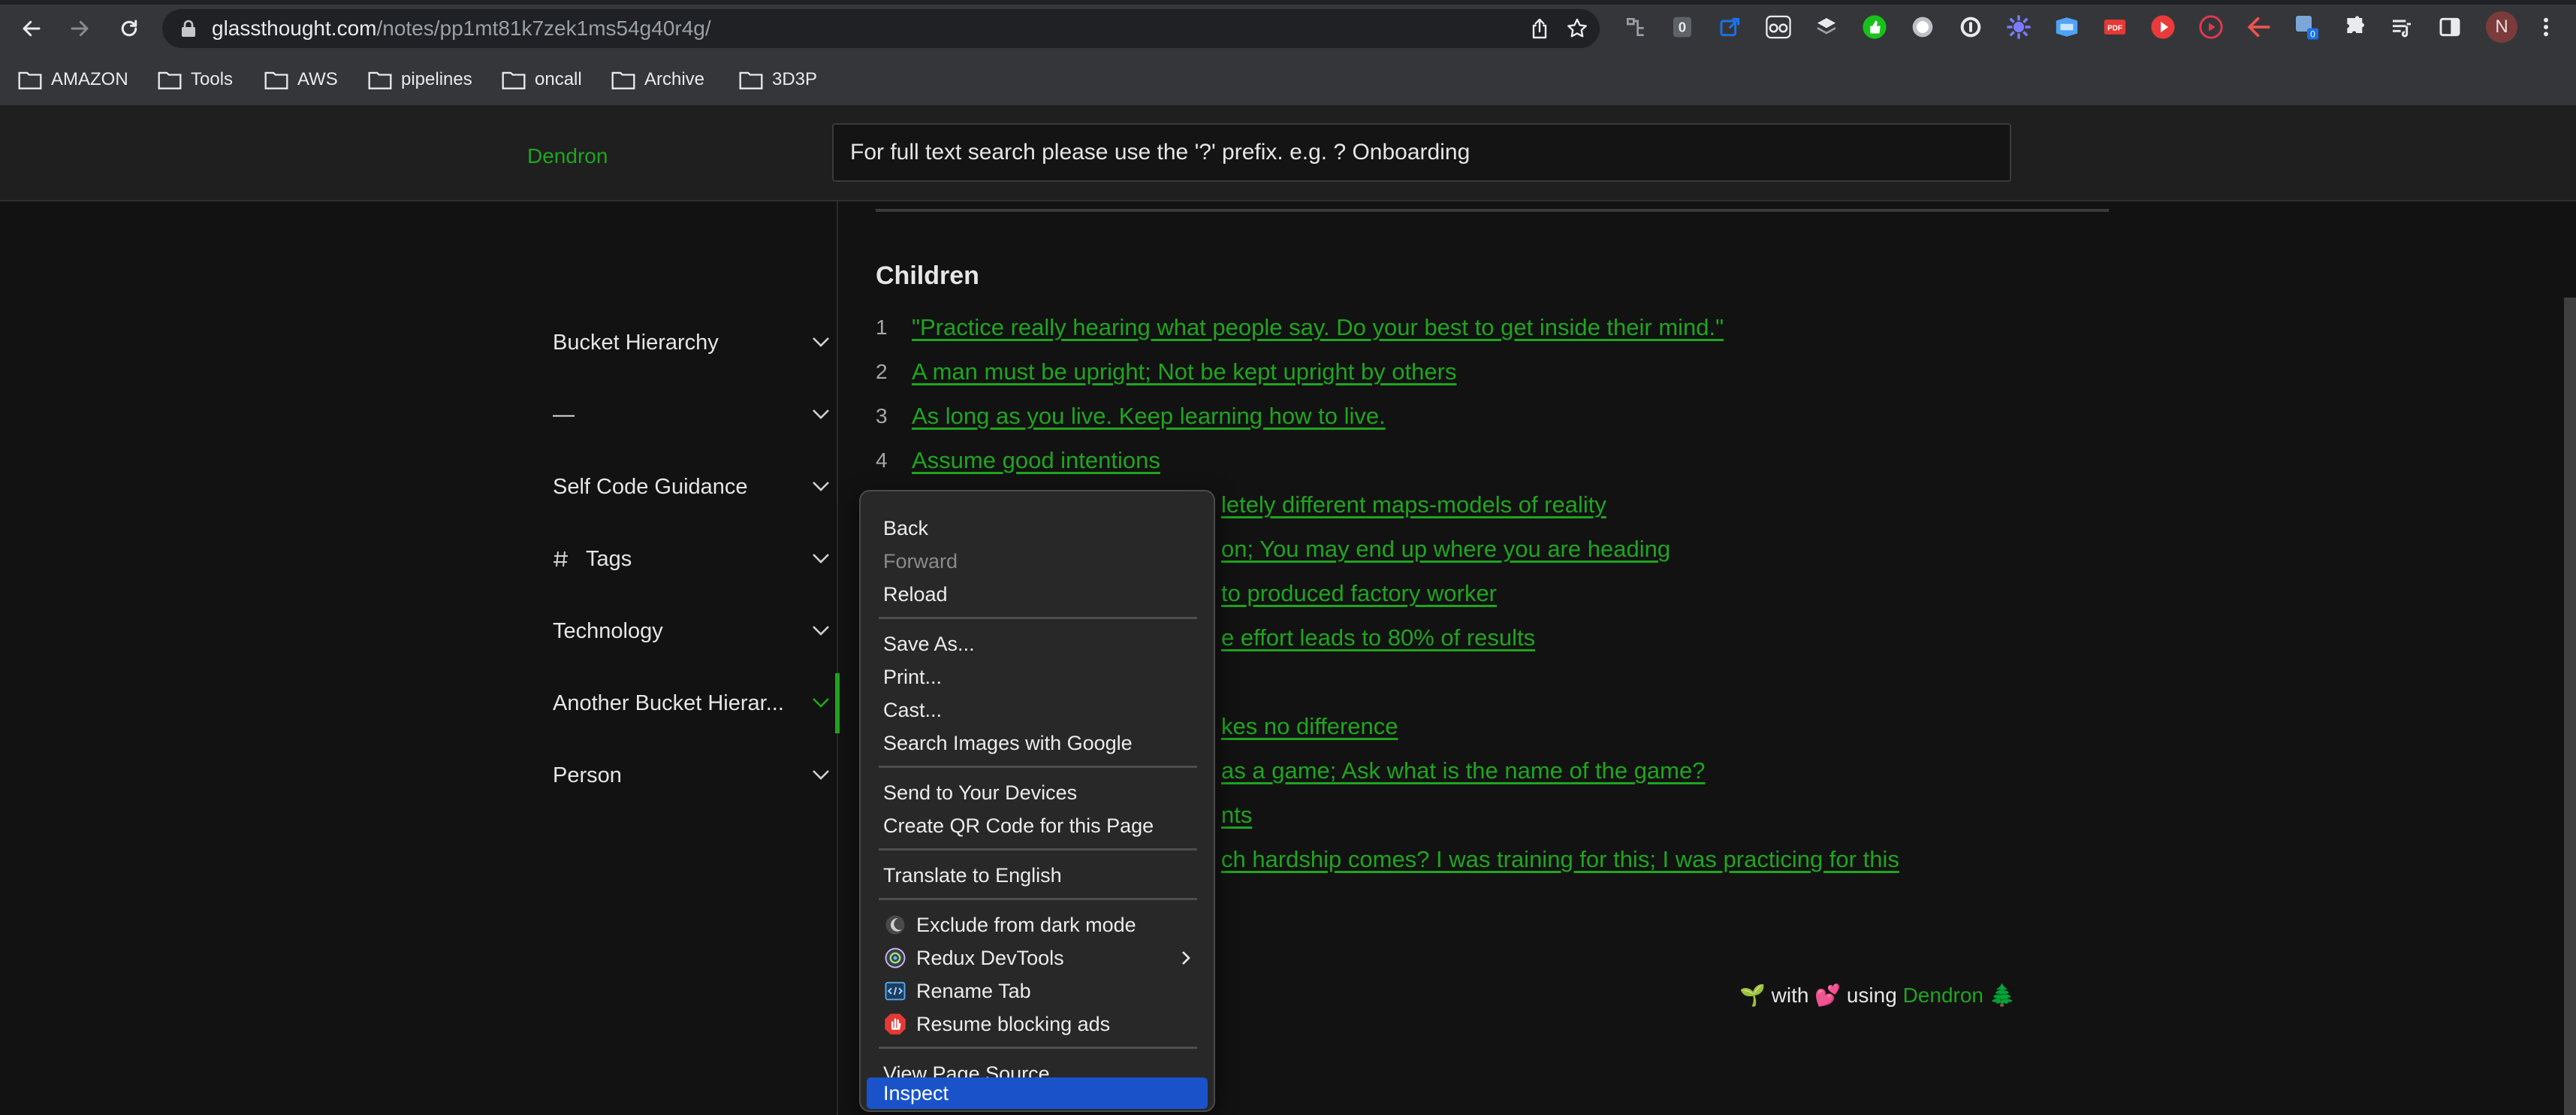 The width and height of the screenshot is (2576, 1115). I want to click on child-link: kes no difference, so click(1310, 726).